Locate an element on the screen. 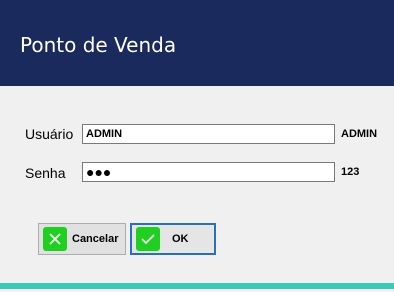 Image resolution: width=394 pixels, height=292 pixels. usuario-side-text: ADMIN is located at coordinates (359, 134).